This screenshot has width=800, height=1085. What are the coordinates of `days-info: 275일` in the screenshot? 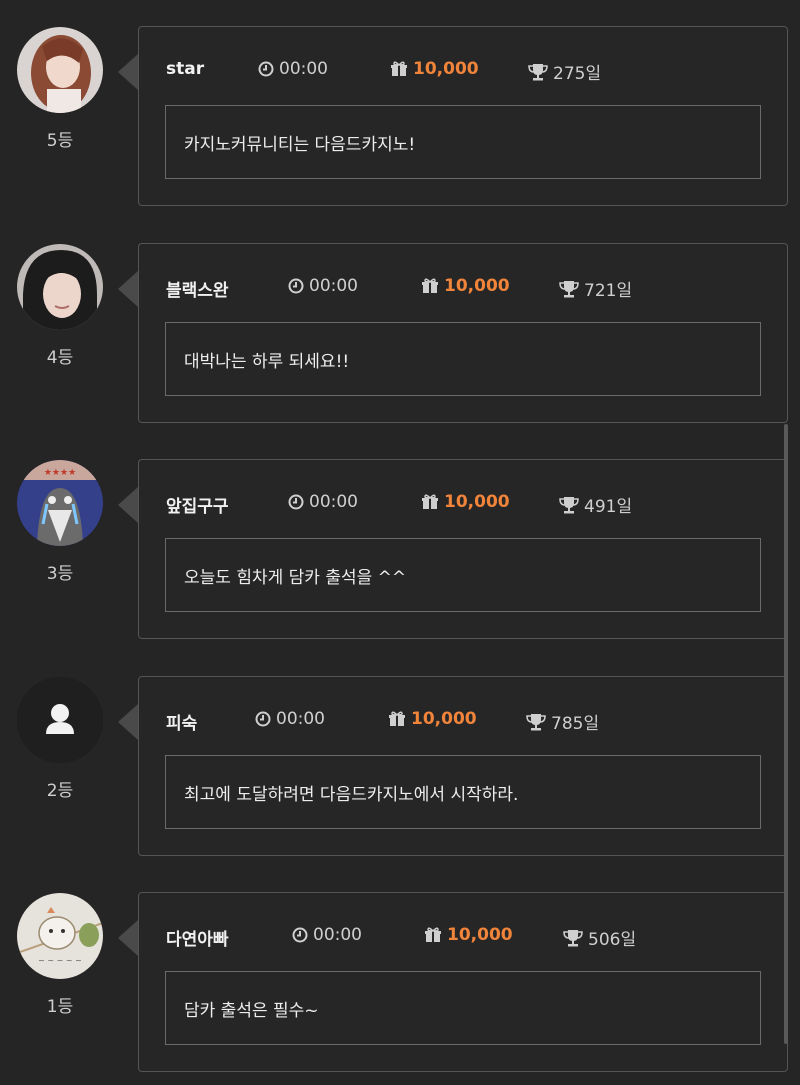 It's located at (564, 71).